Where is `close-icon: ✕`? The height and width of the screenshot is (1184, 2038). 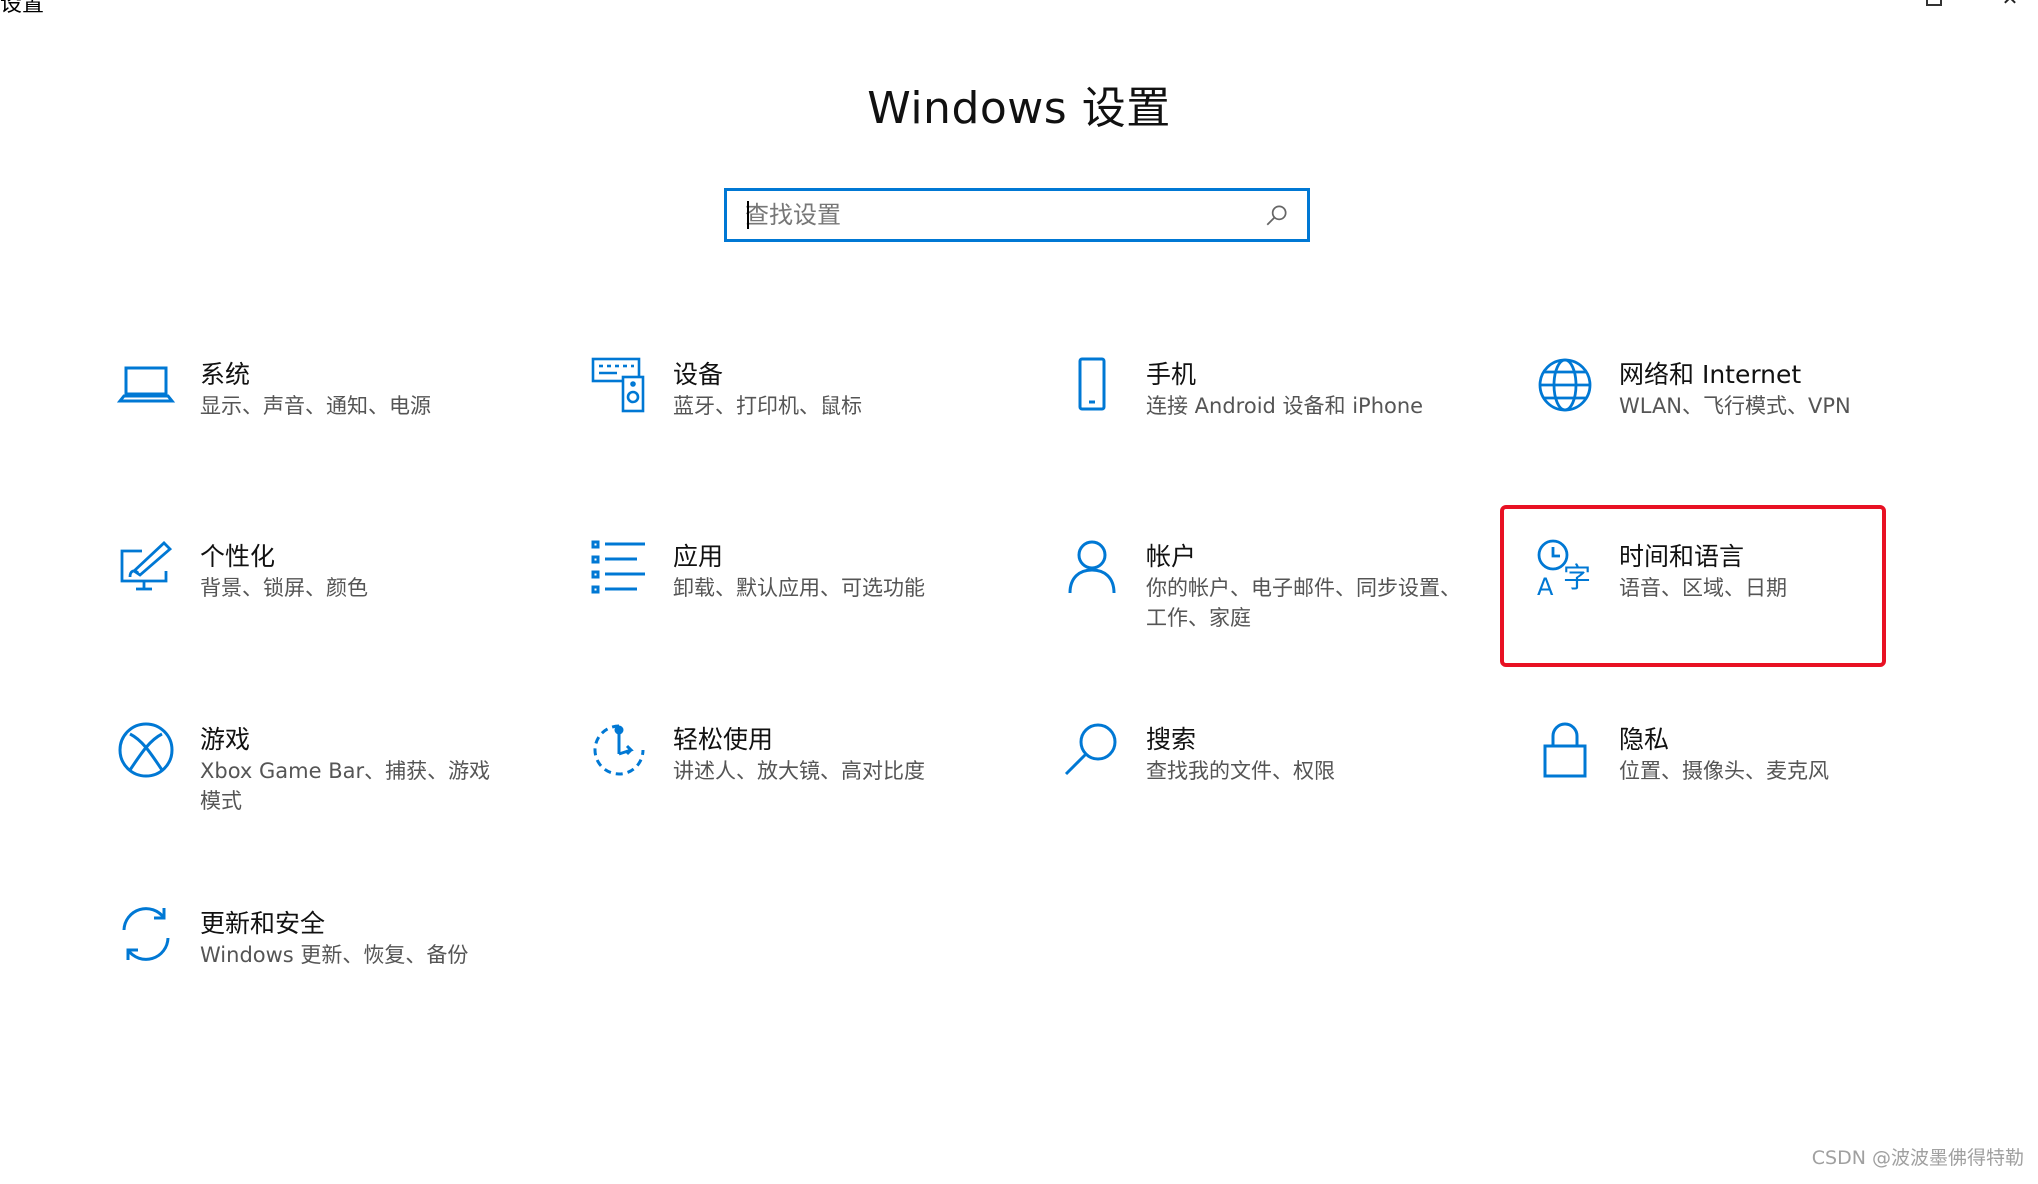
close-icon: ✕ is located at coordinates (2010, 5).